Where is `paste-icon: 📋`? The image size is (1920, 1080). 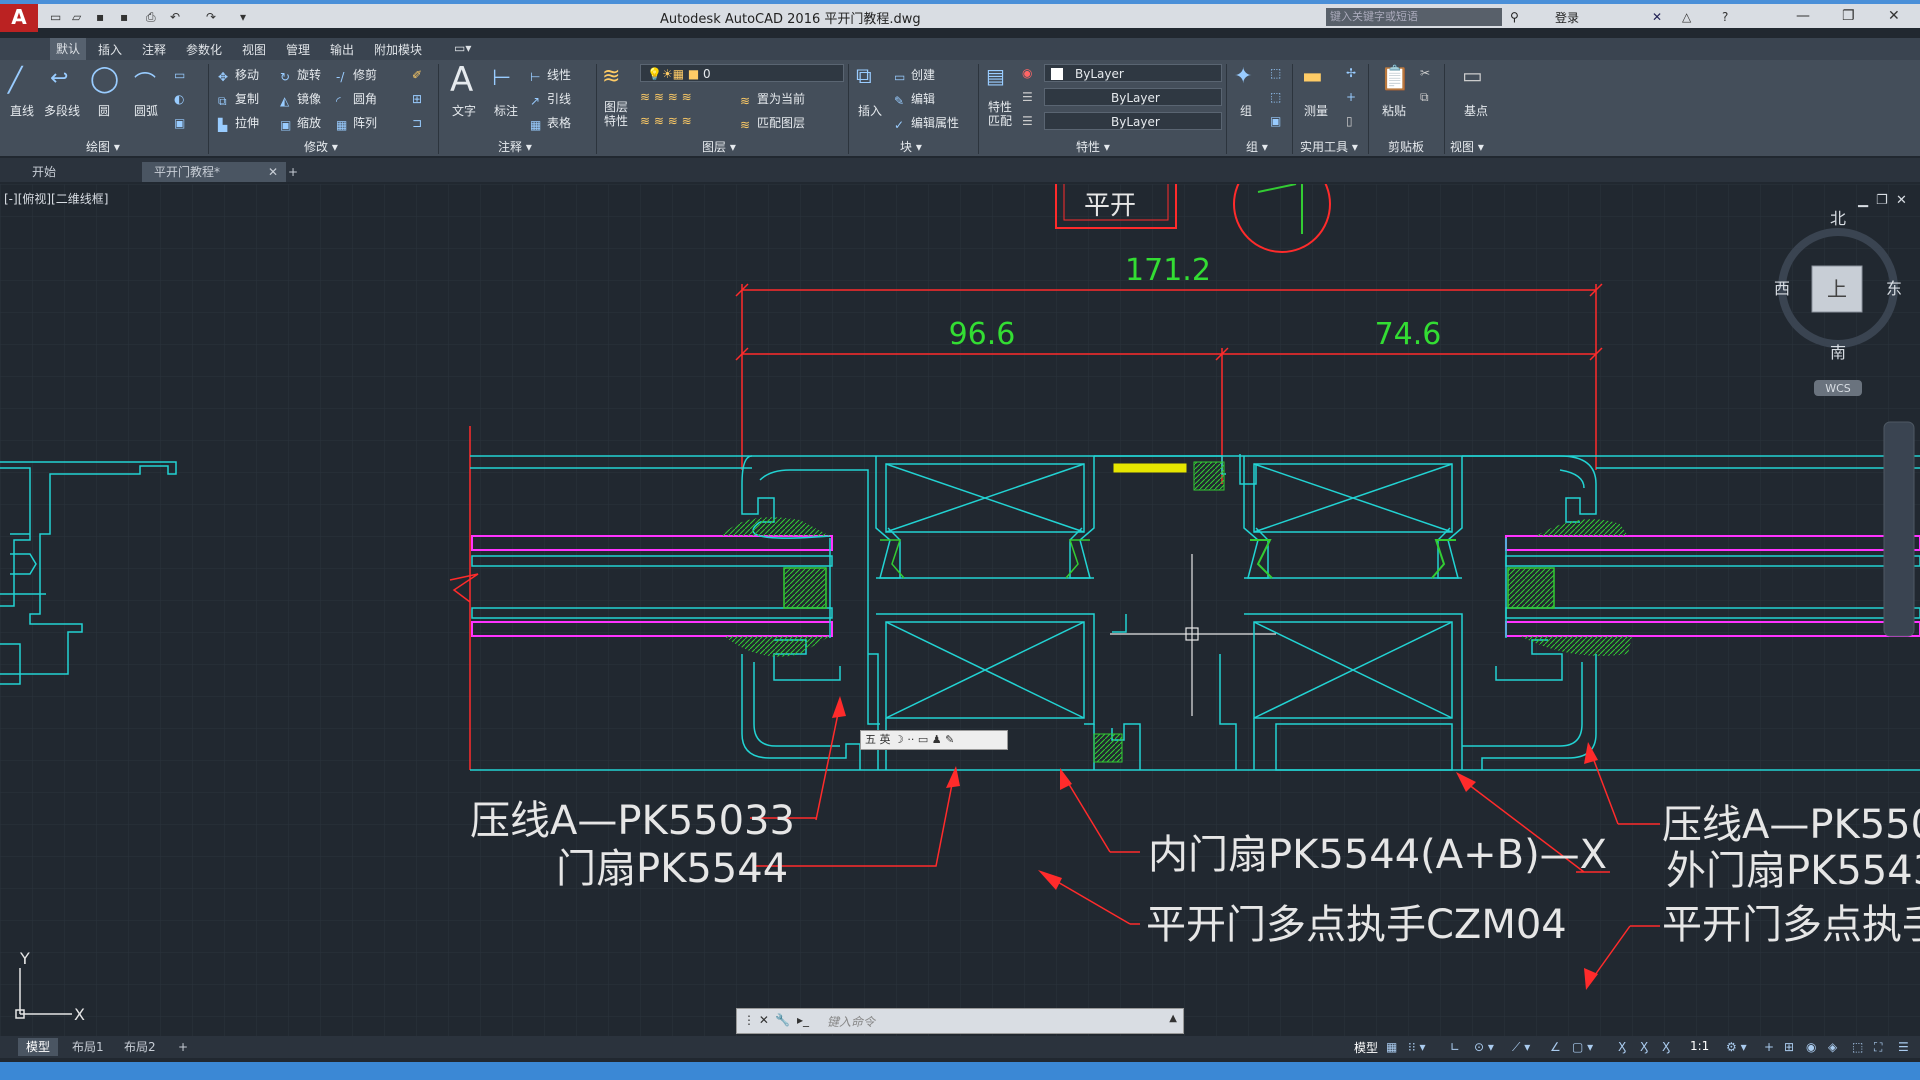
paste-icon: 📋 is located at coordinates (1395, 78).